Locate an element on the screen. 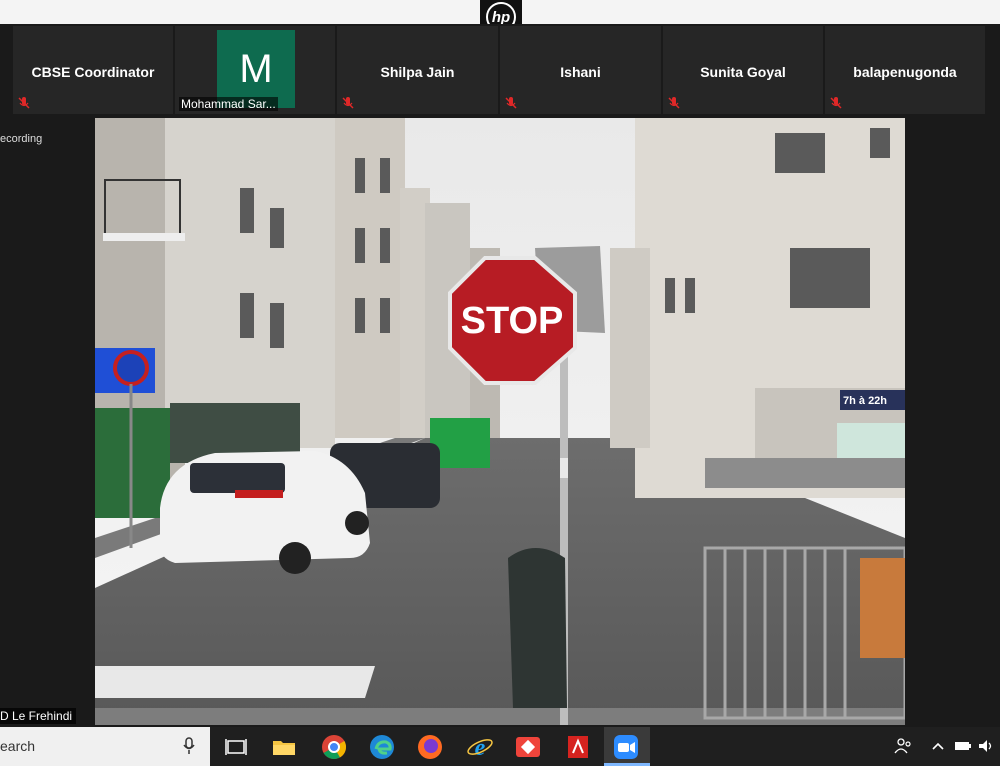 This screenshot has height=766, width=1000. microphone-icon is located at coordinates (189, 746).